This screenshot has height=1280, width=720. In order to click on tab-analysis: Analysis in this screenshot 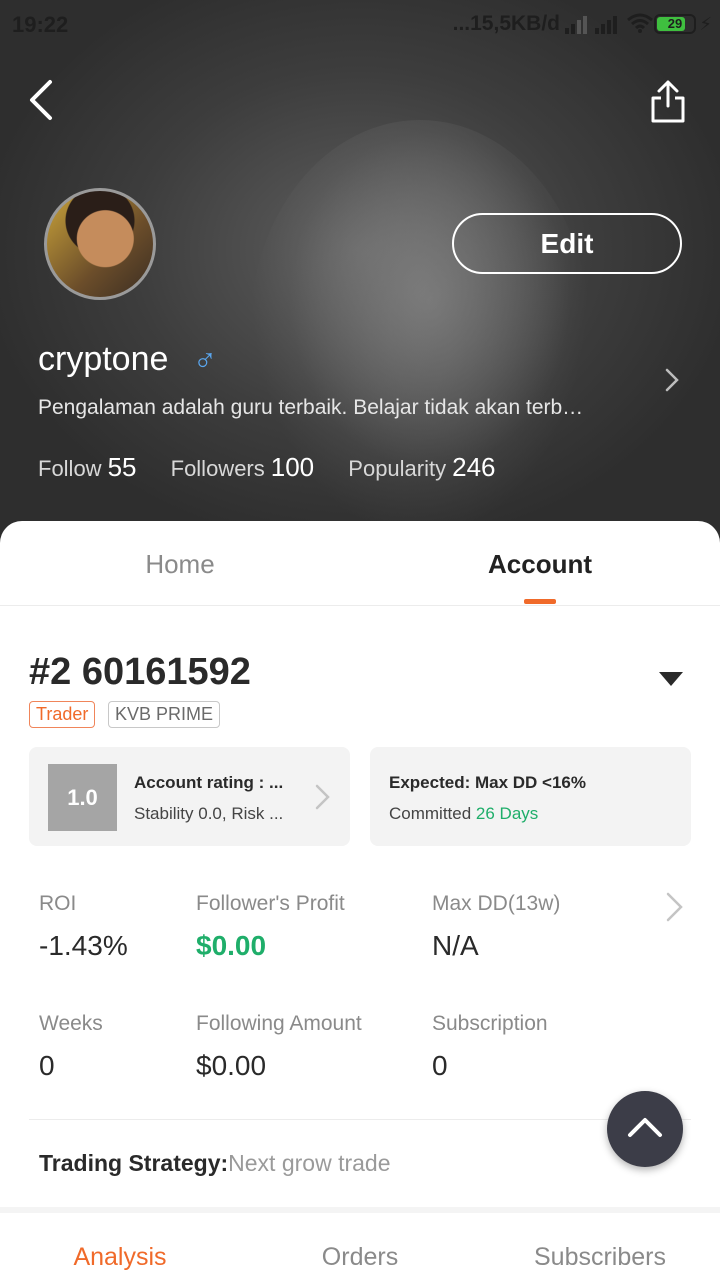, I will do `click(120, 1257)`.